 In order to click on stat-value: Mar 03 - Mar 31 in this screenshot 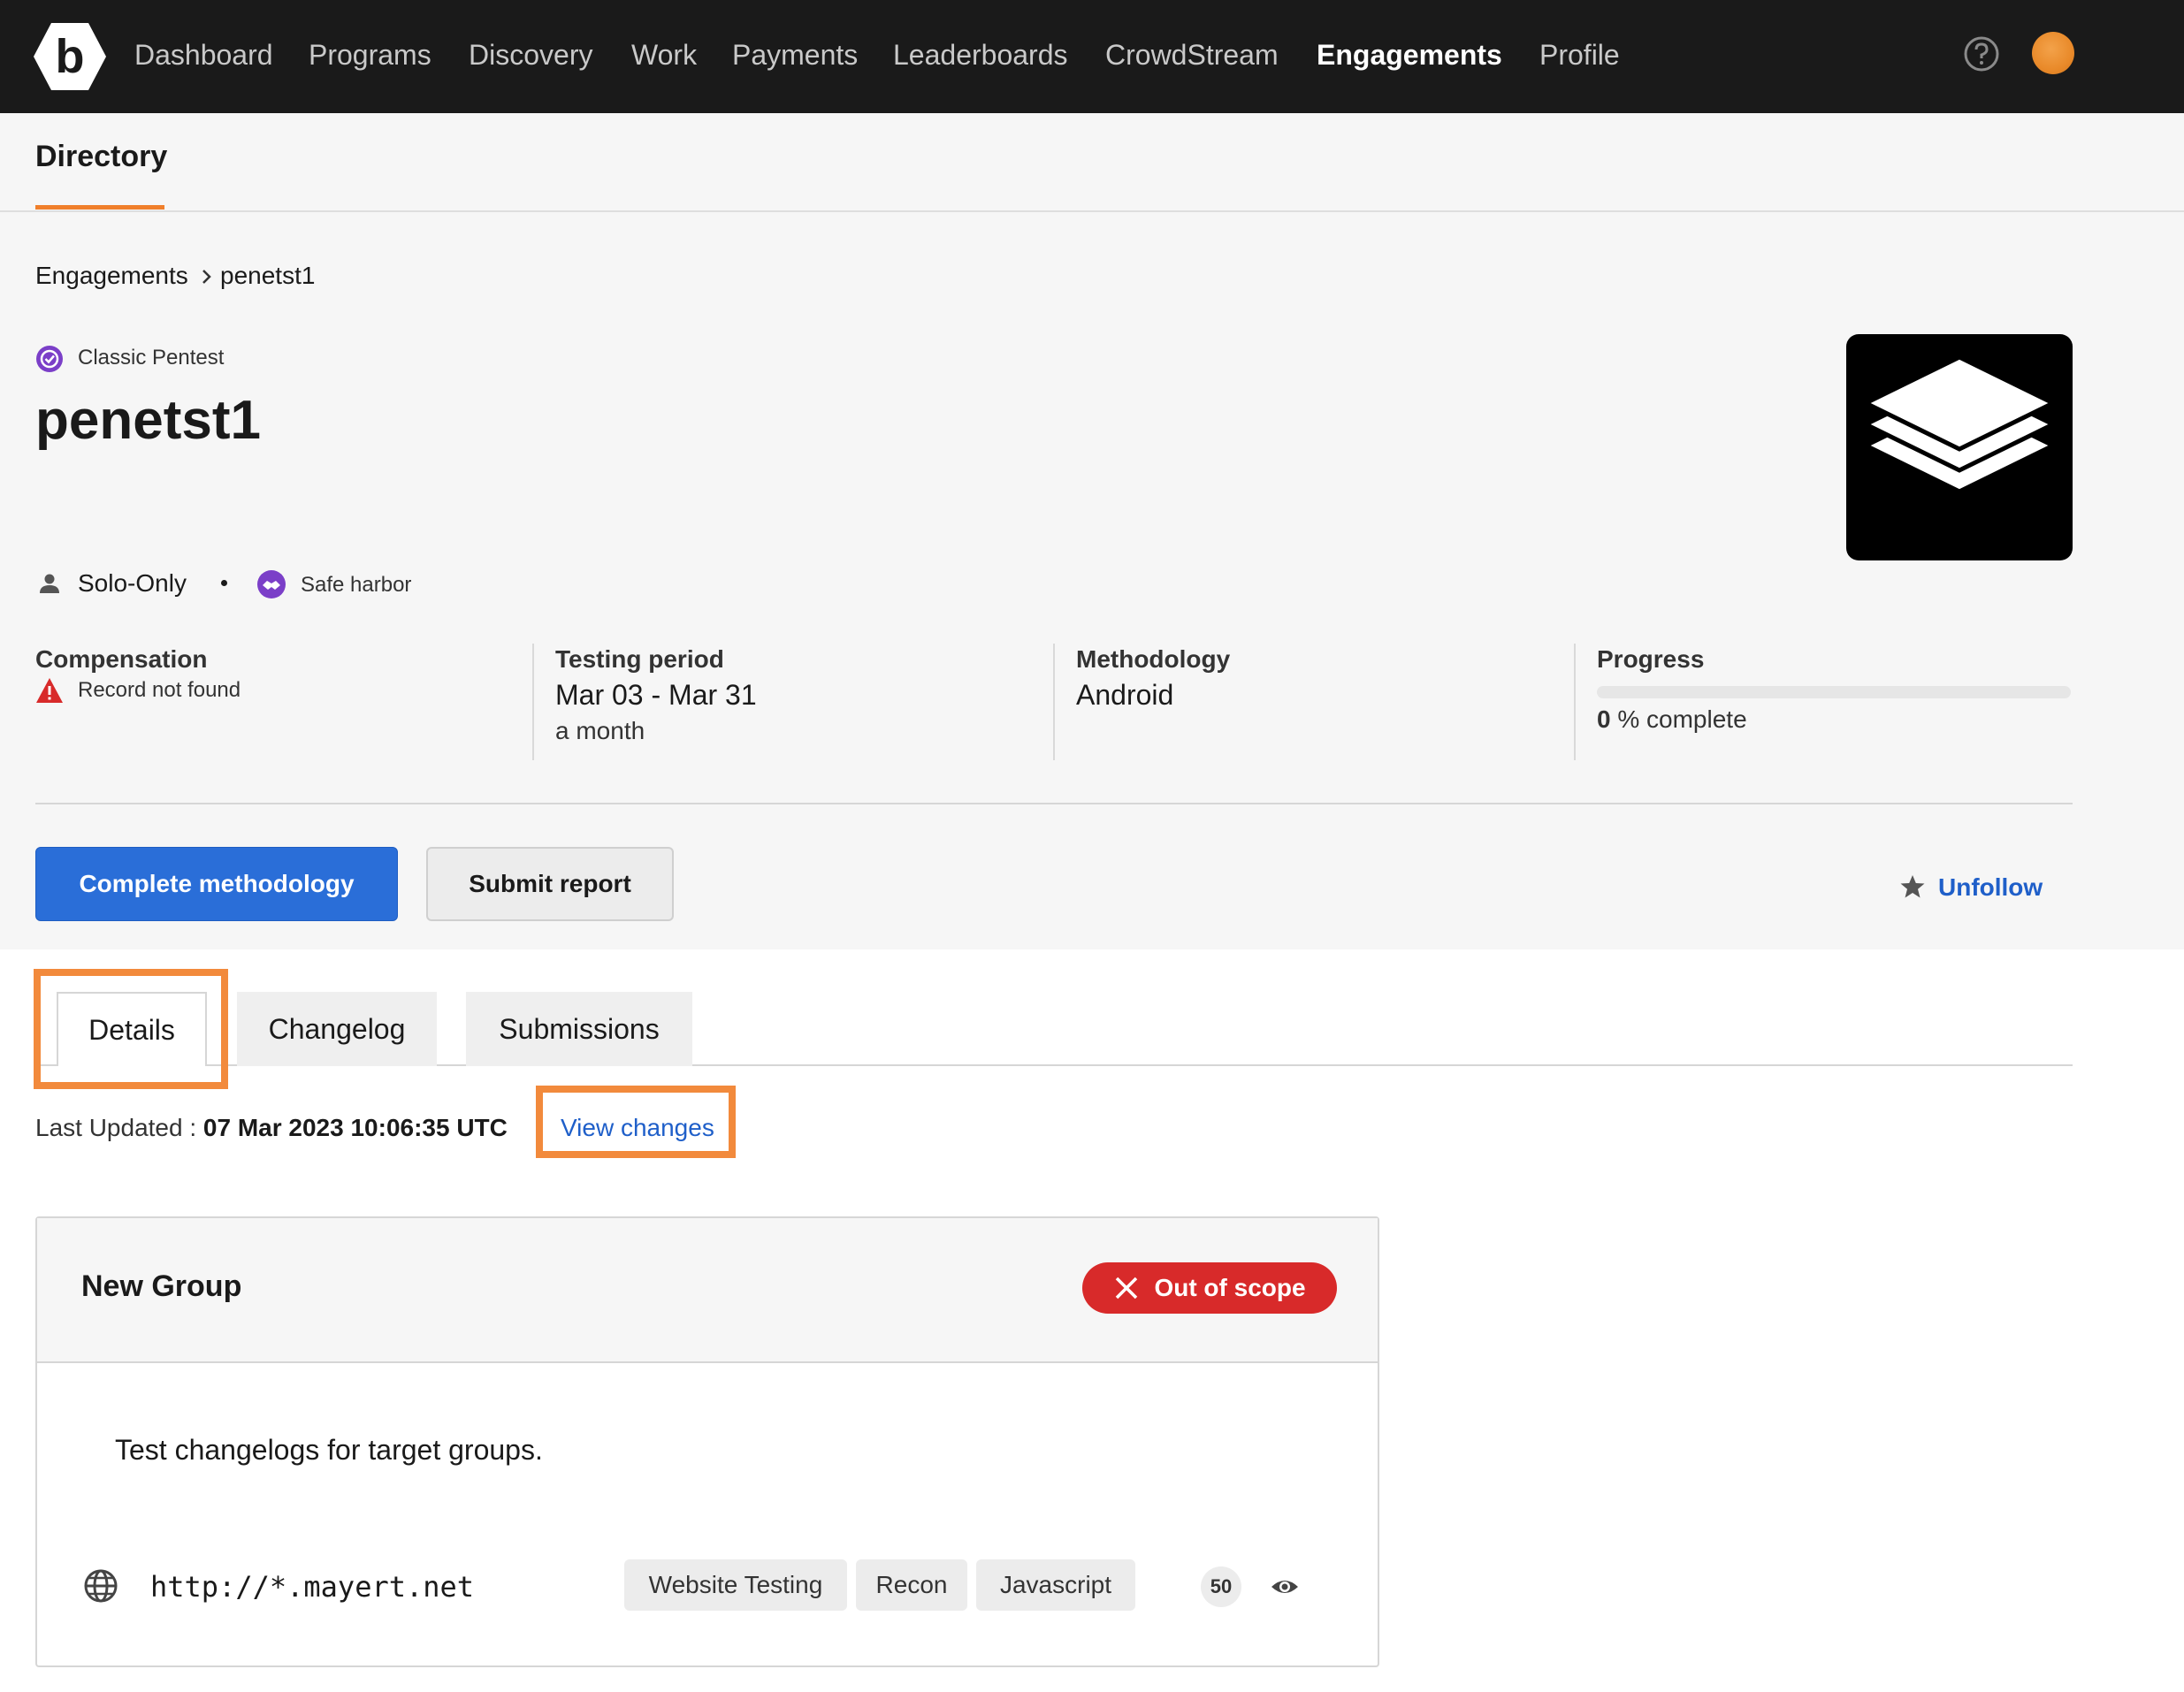, I will do `click(656, 695)`.